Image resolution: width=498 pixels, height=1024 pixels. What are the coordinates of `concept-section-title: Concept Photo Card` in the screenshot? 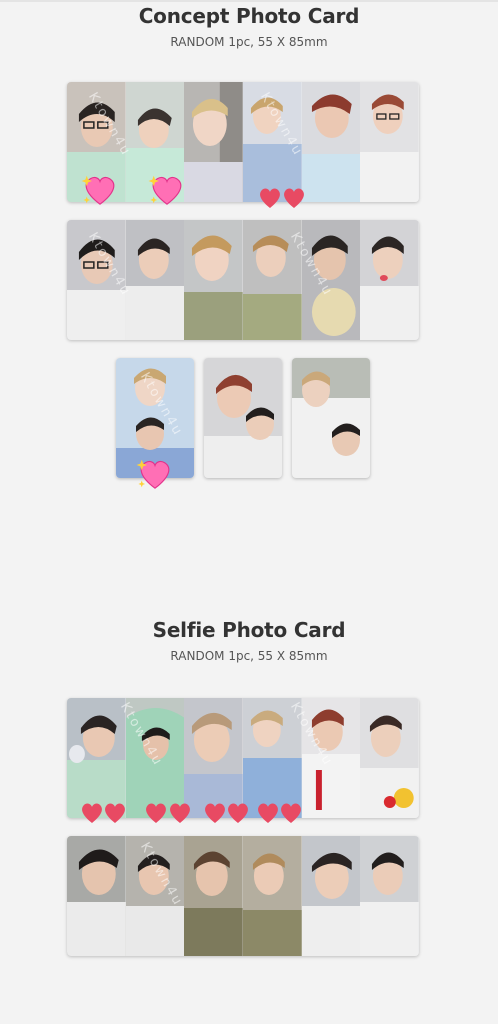 It's located at (249, 16).